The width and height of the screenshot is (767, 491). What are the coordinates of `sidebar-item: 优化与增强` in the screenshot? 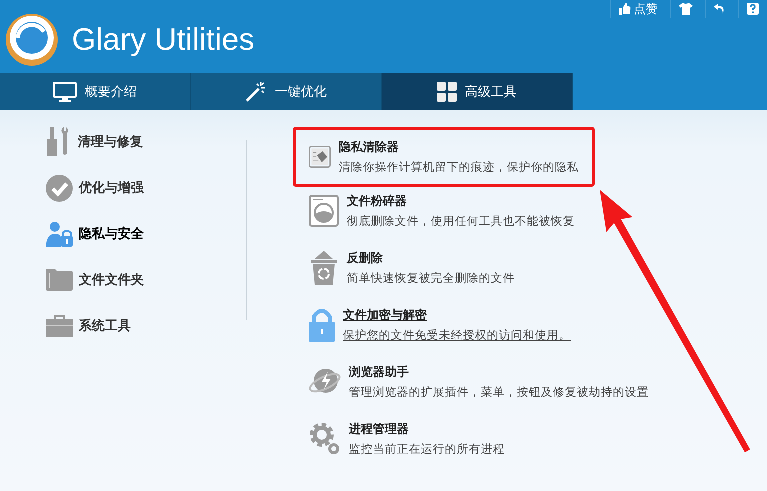 It's located at (111, 188).